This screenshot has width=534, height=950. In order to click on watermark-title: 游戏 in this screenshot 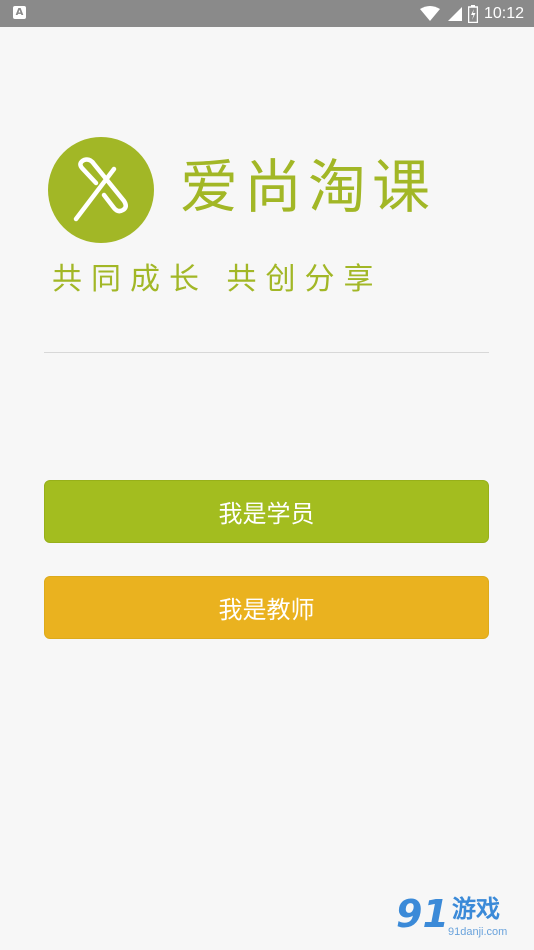, I will do `click(476, 909)`.